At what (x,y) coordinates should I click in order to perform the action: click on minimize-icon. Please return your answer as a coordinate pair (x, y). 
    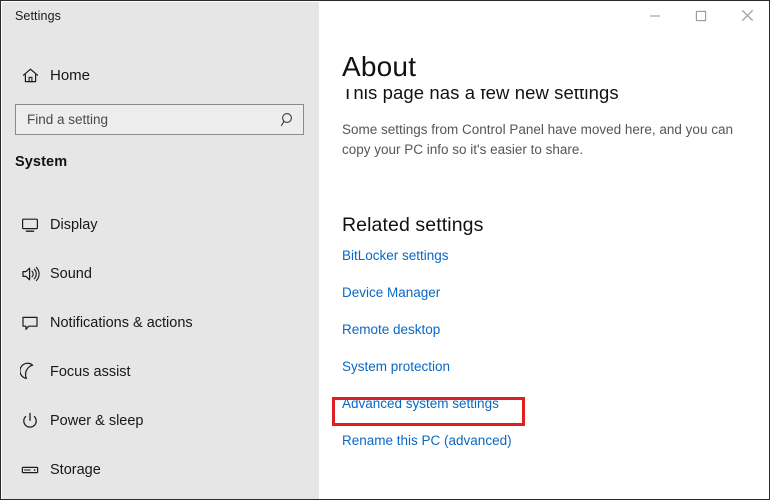
    Looking at the image, I should click on (655, 18).